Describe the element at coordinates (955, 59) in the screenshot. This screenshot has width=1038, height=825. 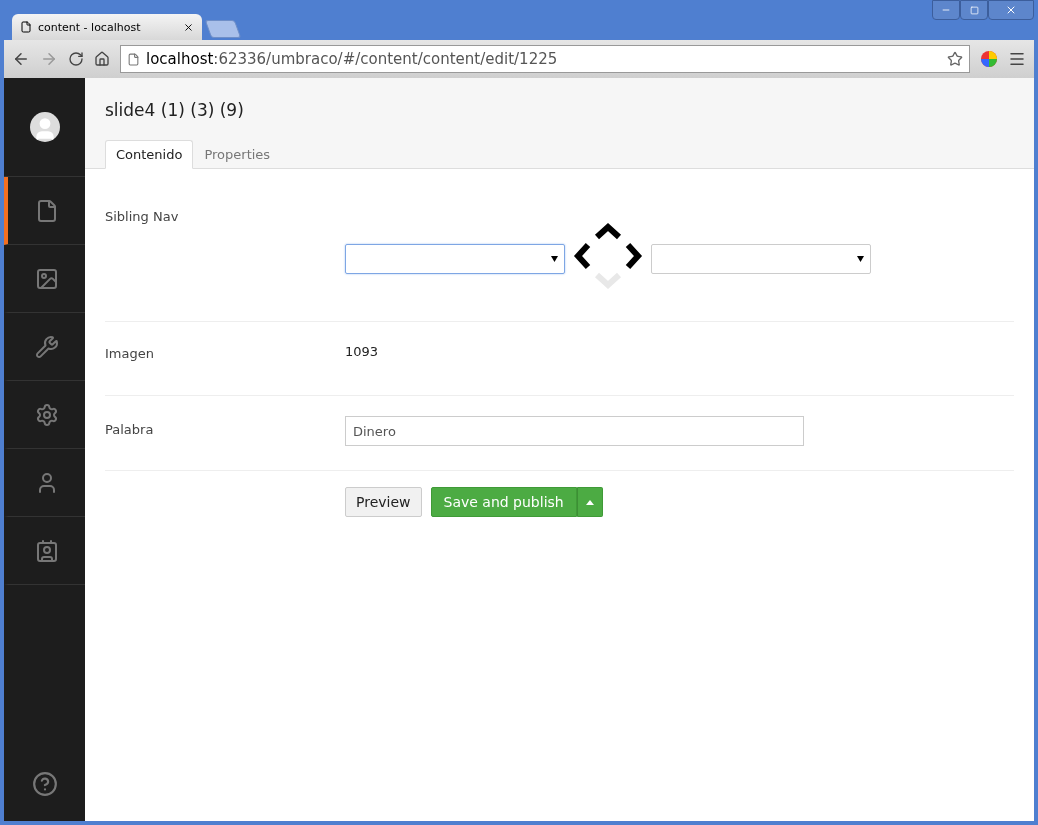
I see `star-icon` at that location.